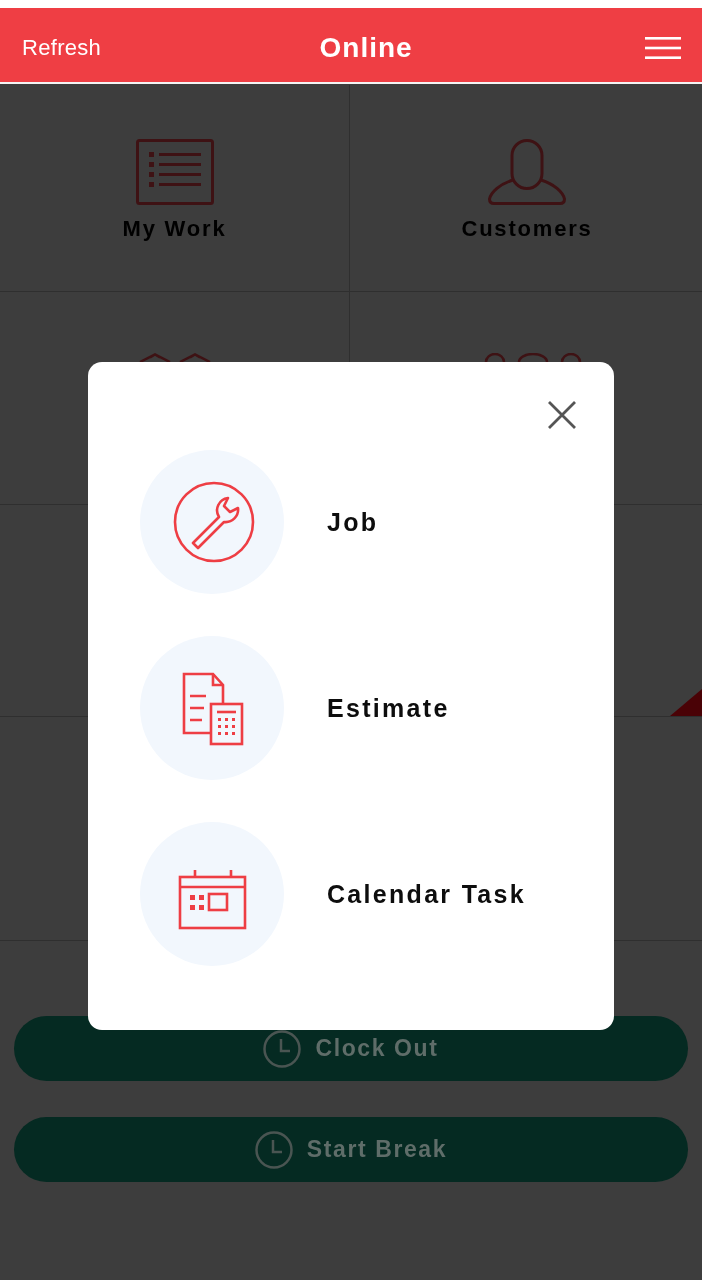  Describe the element at coordinates (686, 702) in the screenshot. I see `corner-flag-icon` at that location.